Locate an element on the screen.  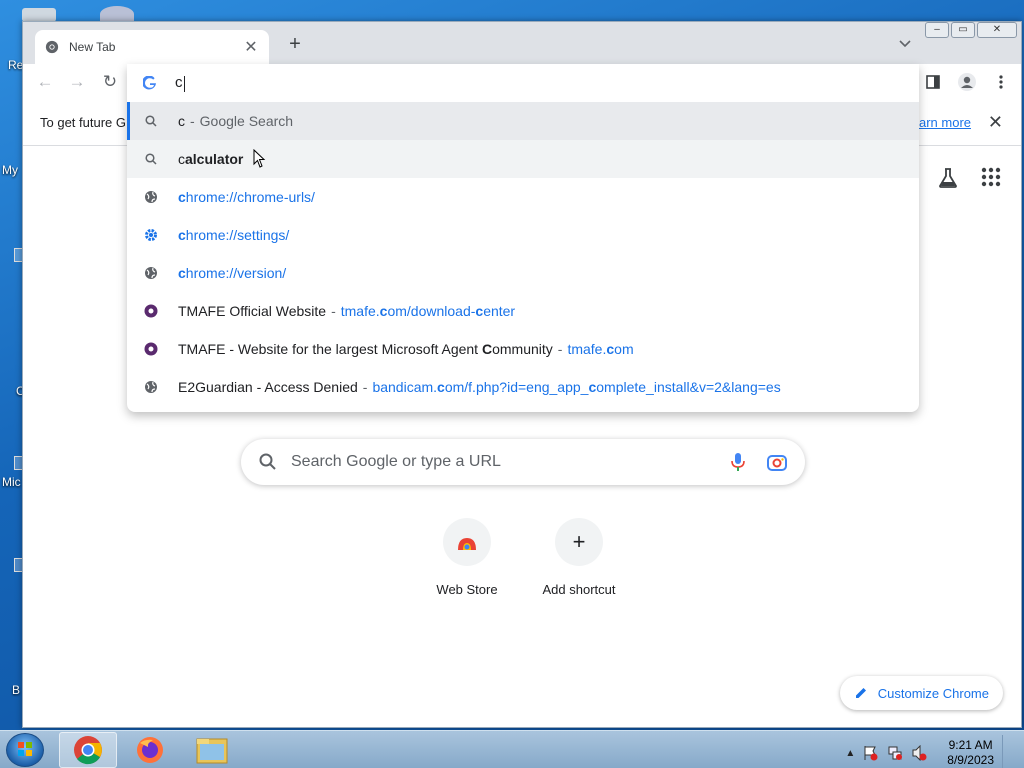
side-panel-button is located at coordinates (933, 82).